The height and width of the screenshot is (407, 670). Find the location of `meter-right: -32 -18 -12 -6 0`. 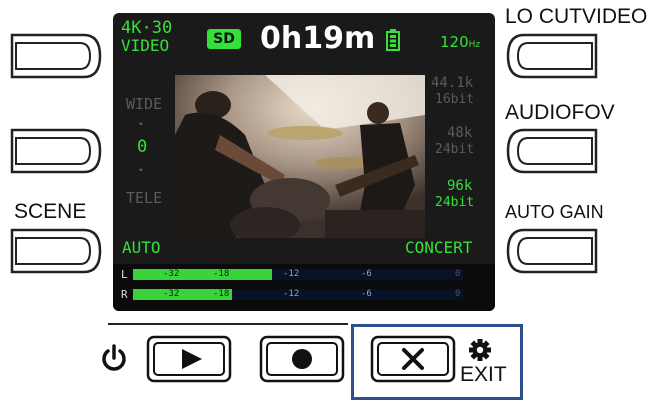

meter-right: -32 -18 -12 -6 0 is located at coordinates (298, 294).